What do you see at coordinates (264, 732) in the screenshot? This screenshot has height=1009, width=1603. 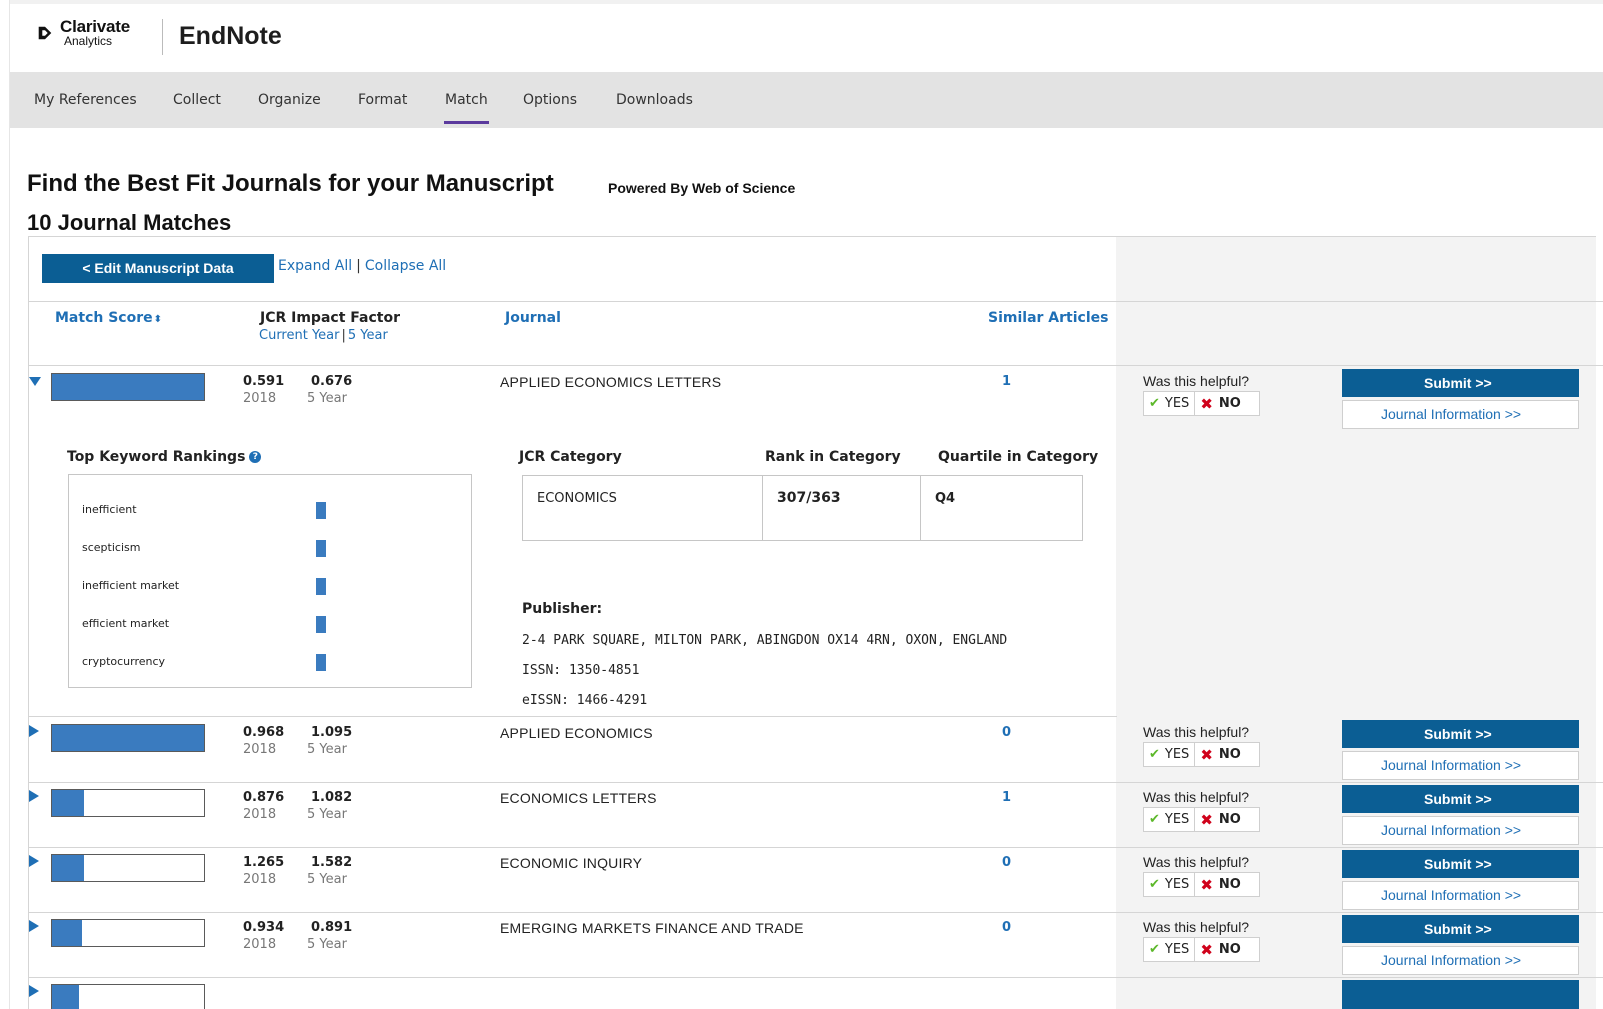 I see `impact-factor-current: 0.968` at bounding box center [264, 732].